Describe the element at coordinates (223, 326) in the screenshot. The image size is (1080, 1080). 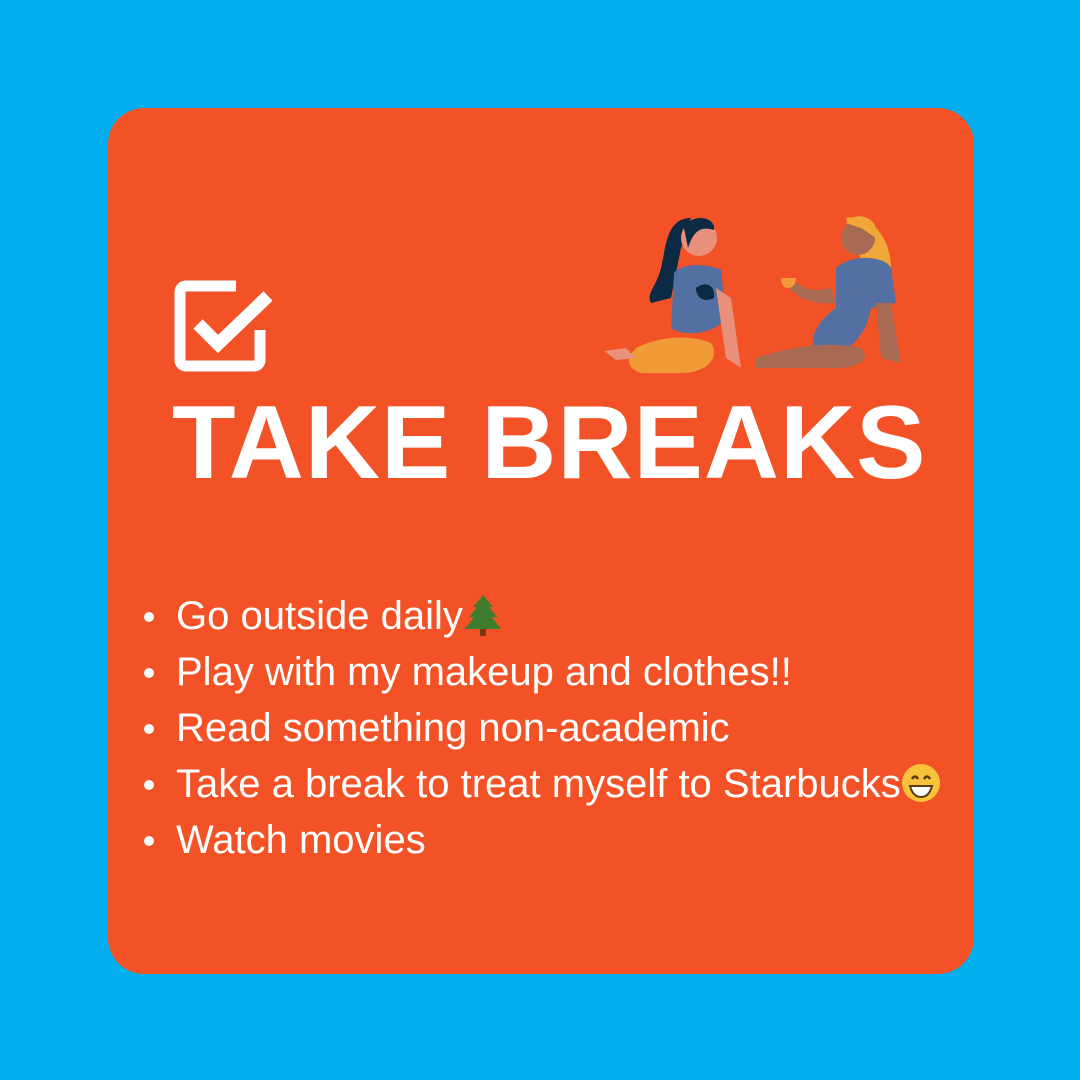
I see `checked-box-icon` at that location.